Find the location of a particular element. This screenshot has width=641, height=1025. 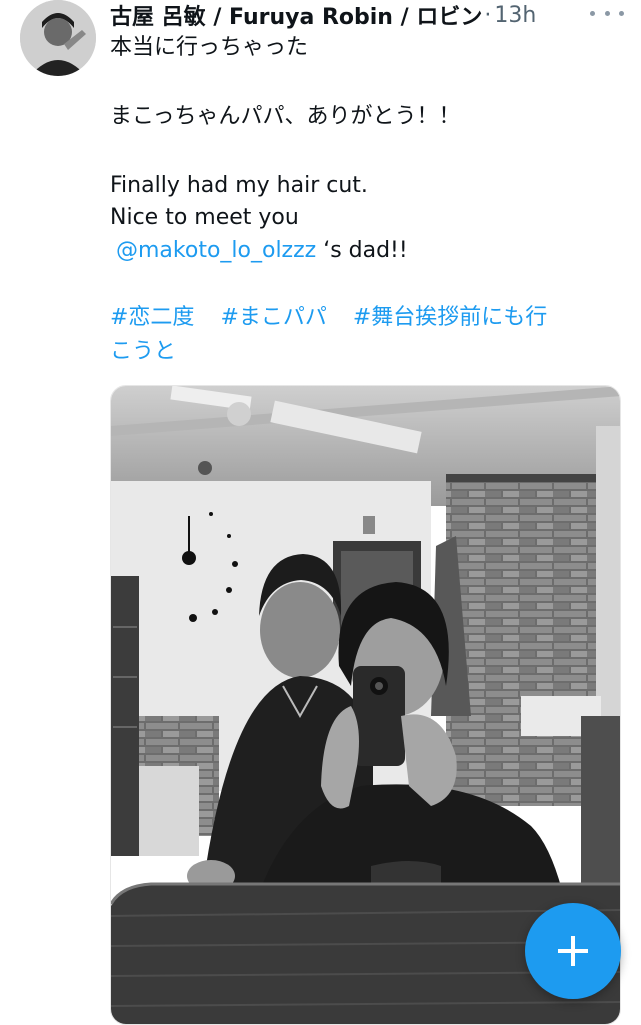

avatar is located at coordinates (58, 38).